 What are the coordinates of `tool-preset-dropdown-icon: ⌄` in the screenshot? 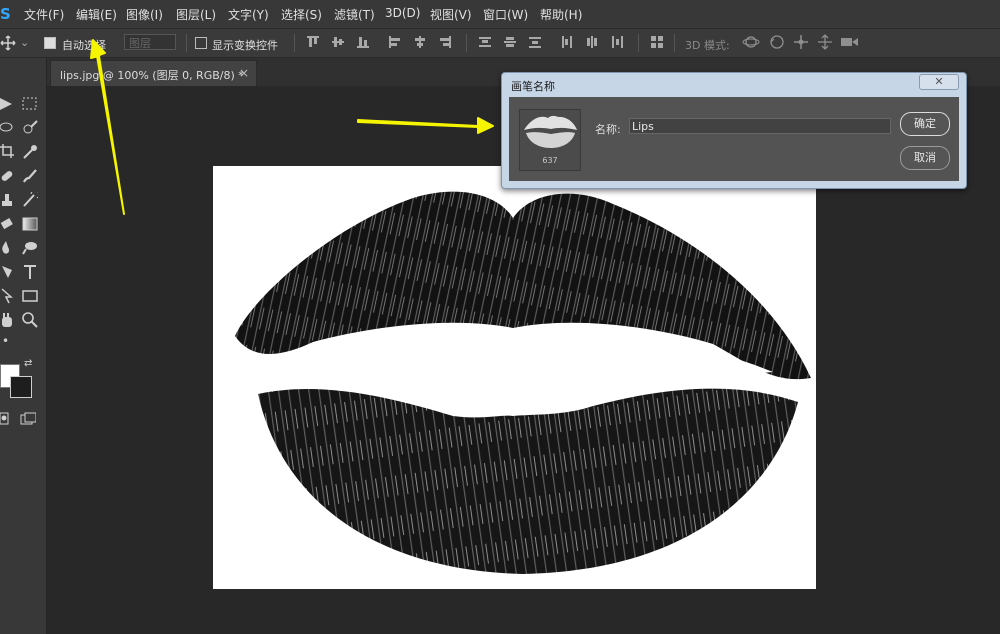 It's located at (24, 42).